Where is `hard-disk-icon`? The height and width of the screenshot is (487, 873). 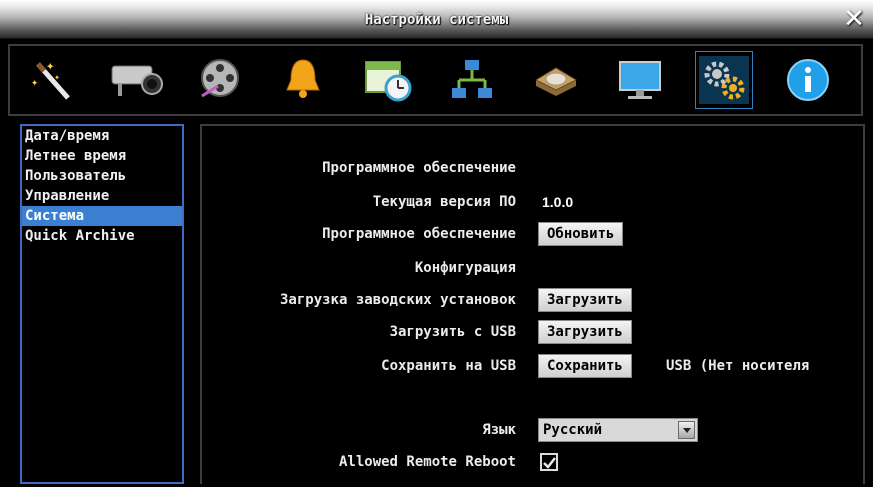 hard-disk-icon is located at coordinates (556, 80).